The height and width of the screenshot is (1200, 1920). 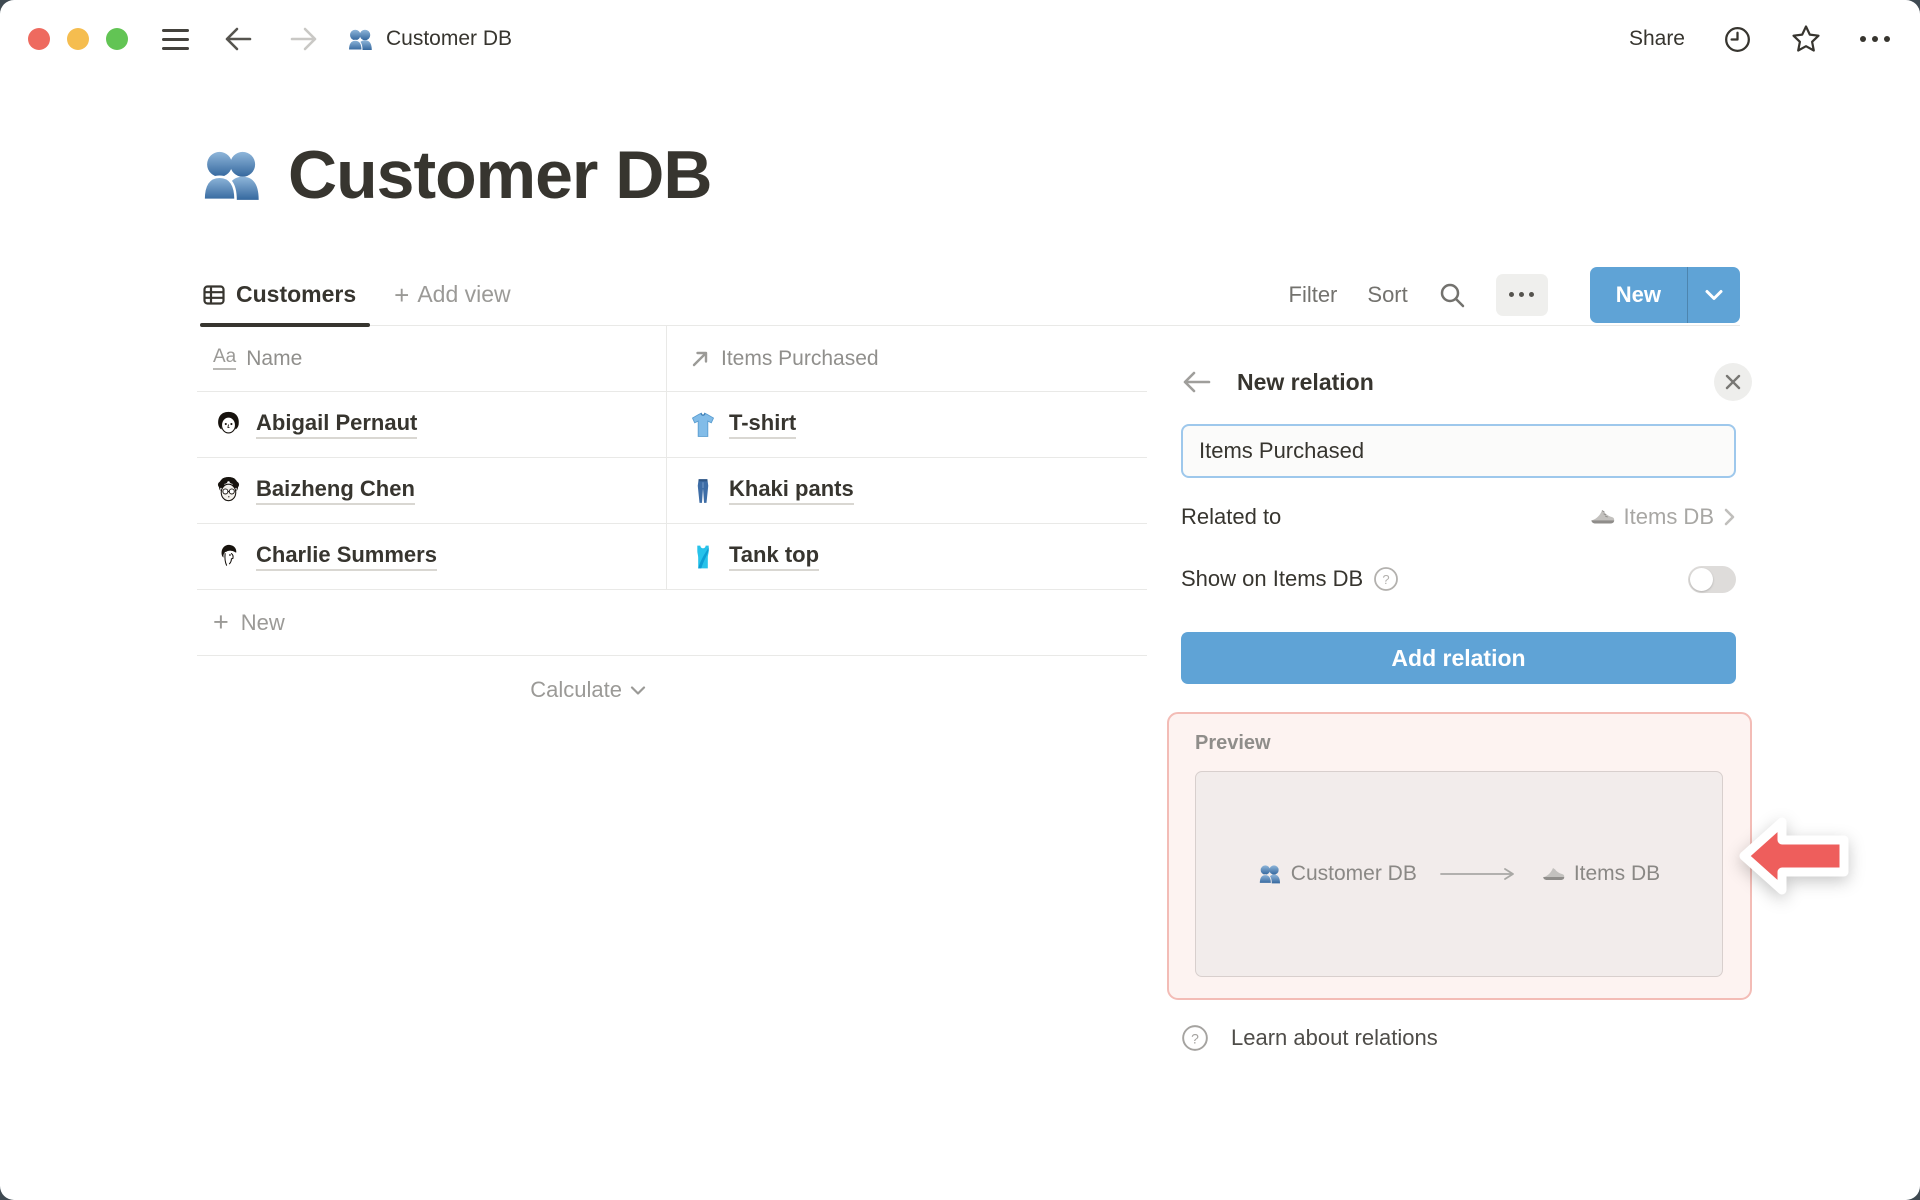 I want to click on share-button: Share, so click(x=1657, y=39).